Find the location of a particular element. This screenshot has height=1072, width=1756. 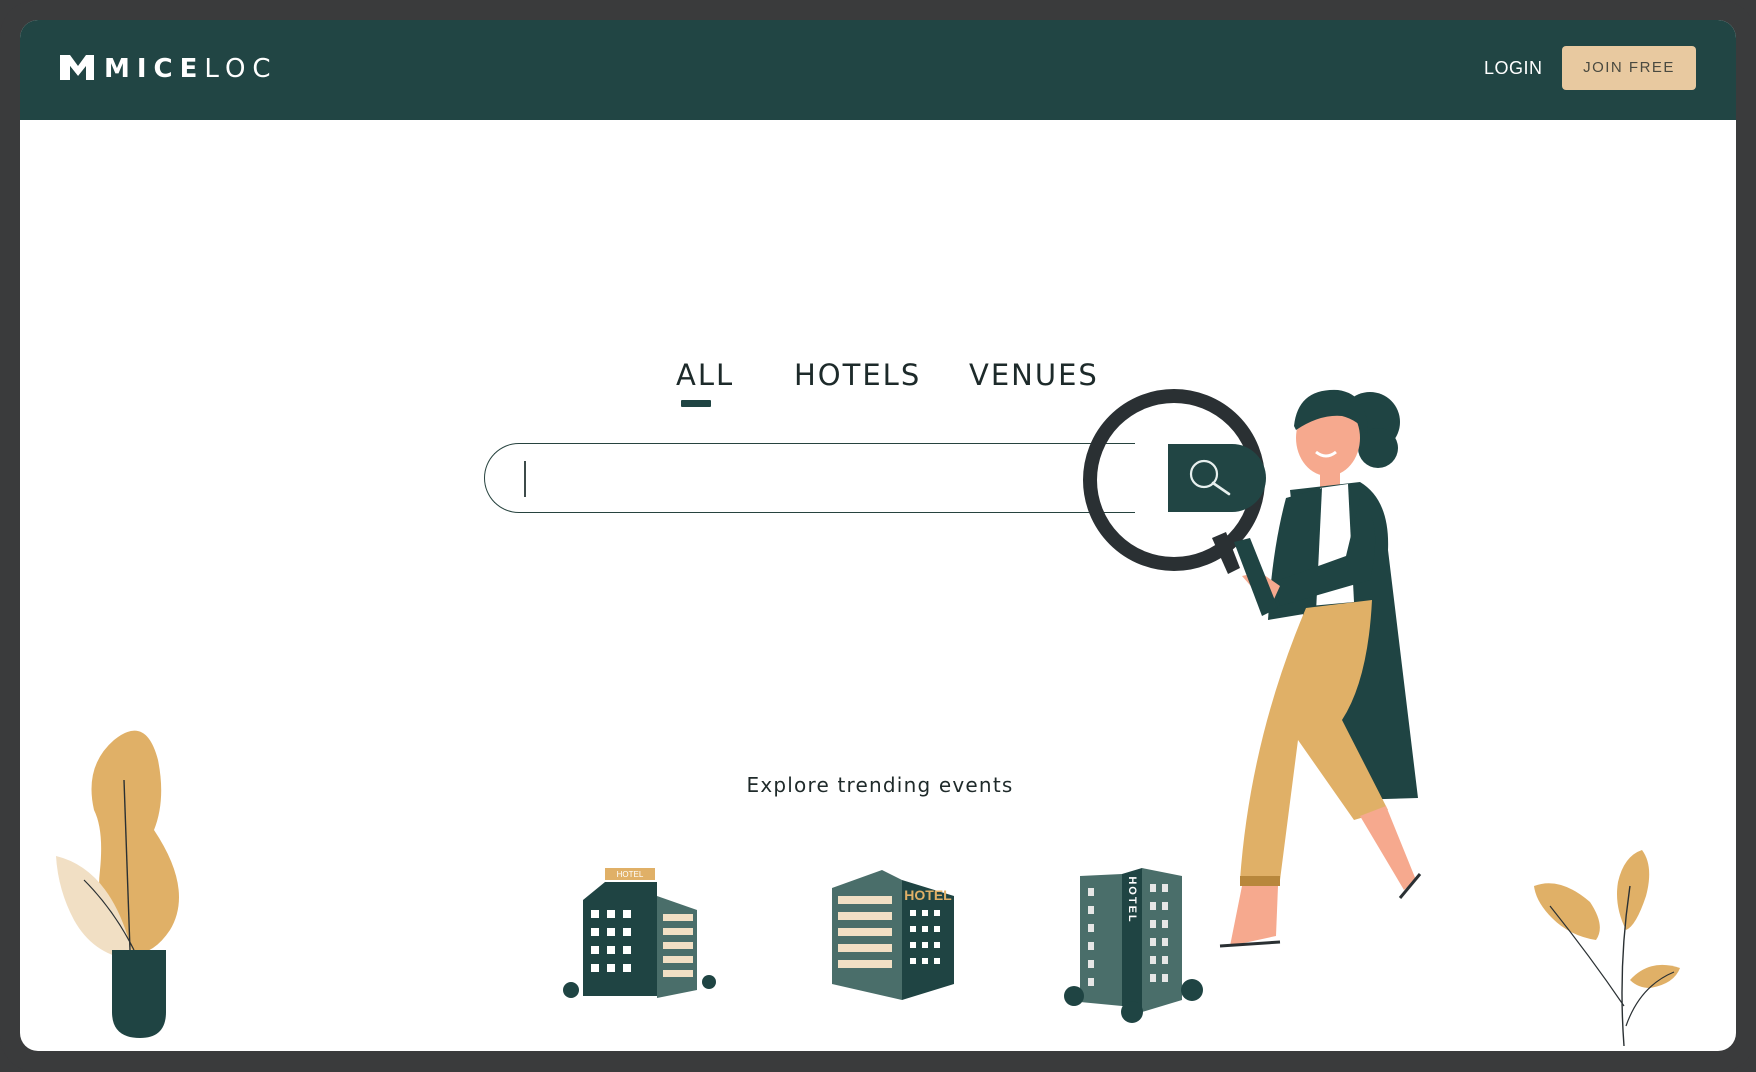

login-link: LOGIN is located at coordinates (1513, 68).